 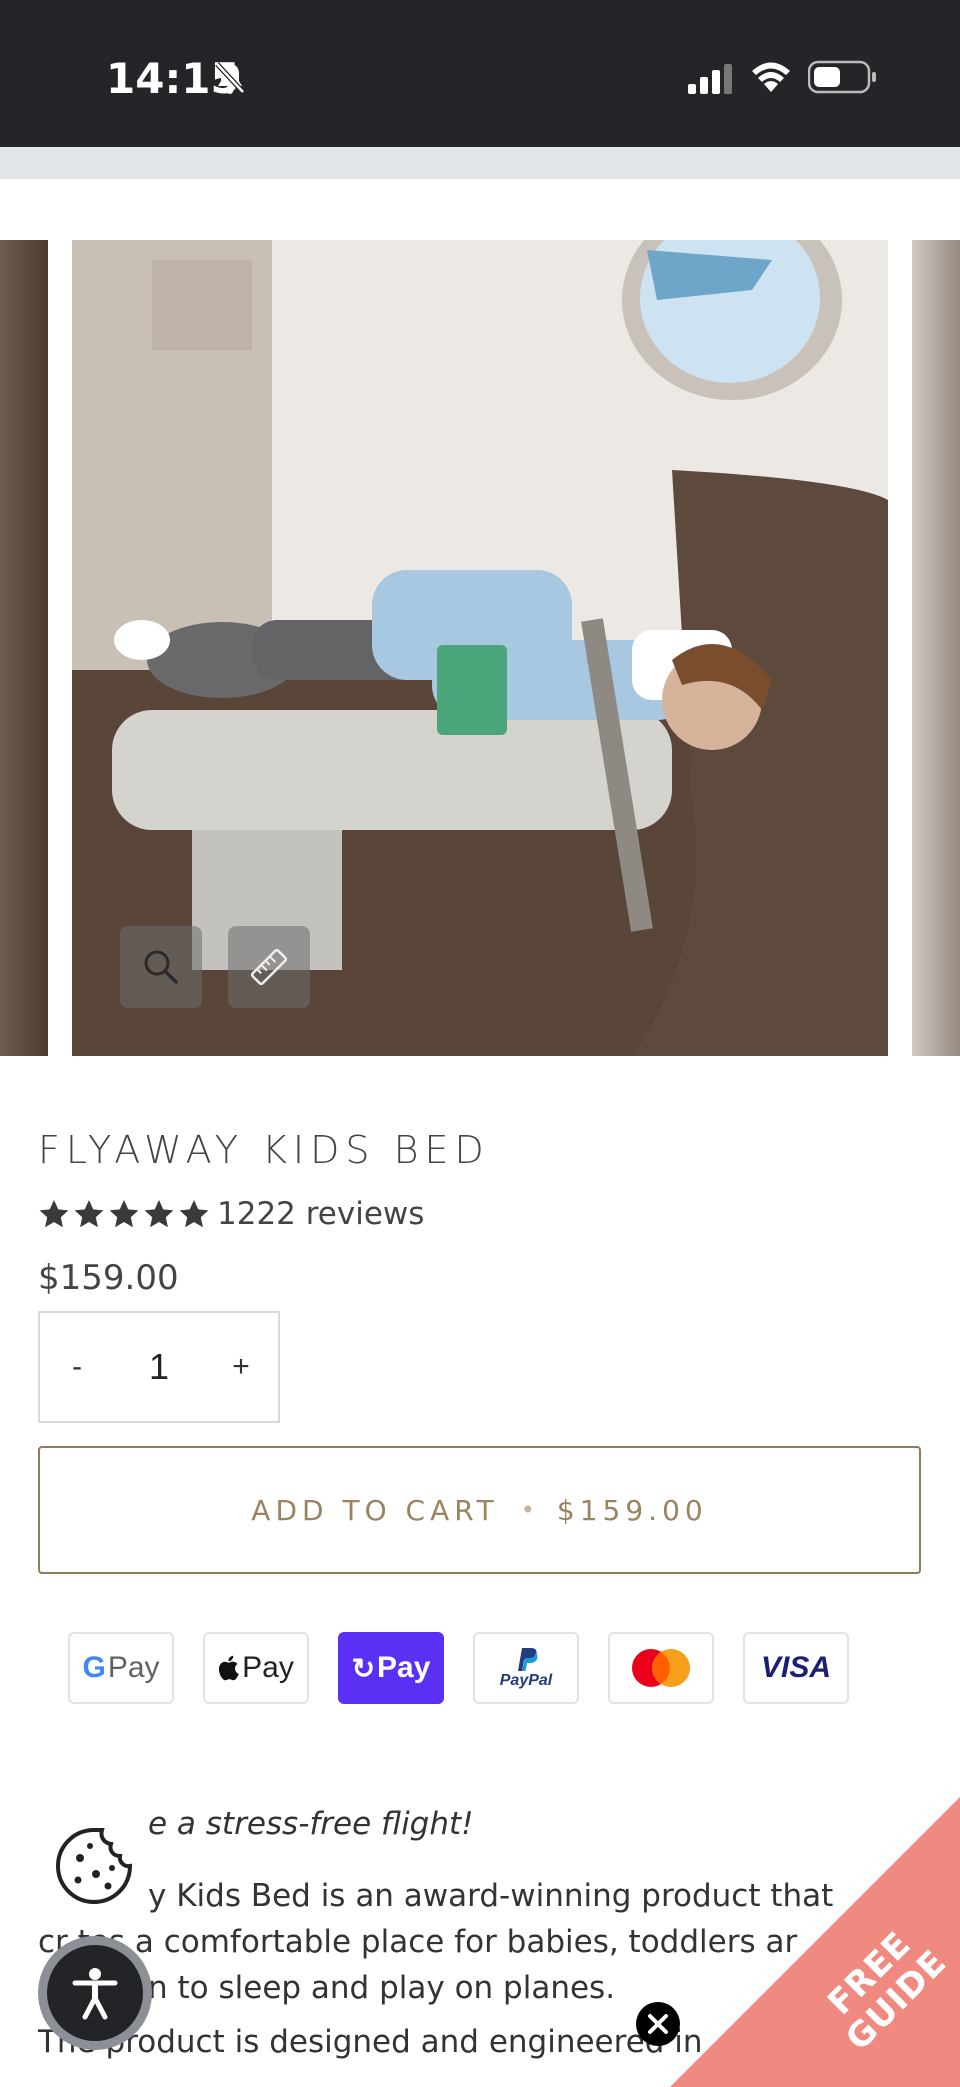 I want to click on paypal-badge: PayPal, so click(x=526, y=1668).